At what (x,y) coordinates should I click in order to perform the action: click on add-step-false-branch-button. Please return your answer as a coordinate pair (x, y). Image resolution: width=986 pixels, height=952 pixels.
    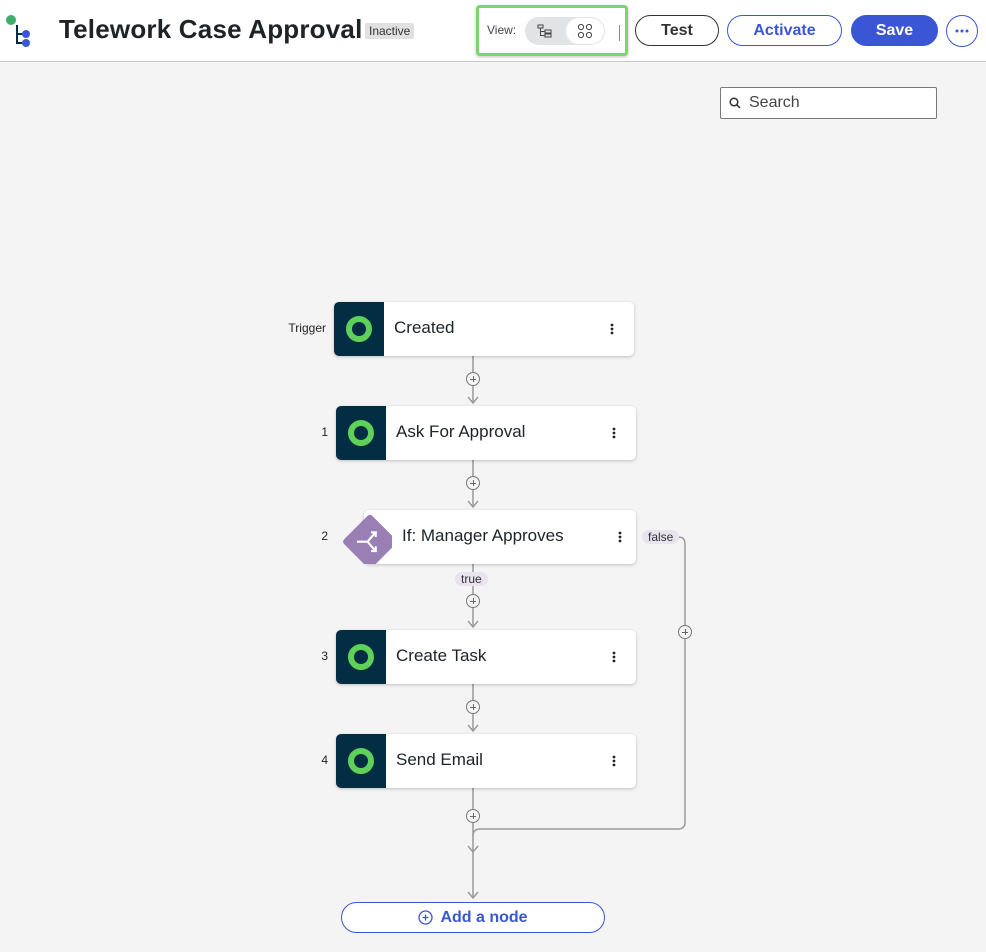
    Looking at the image, I should click on (685, 632).